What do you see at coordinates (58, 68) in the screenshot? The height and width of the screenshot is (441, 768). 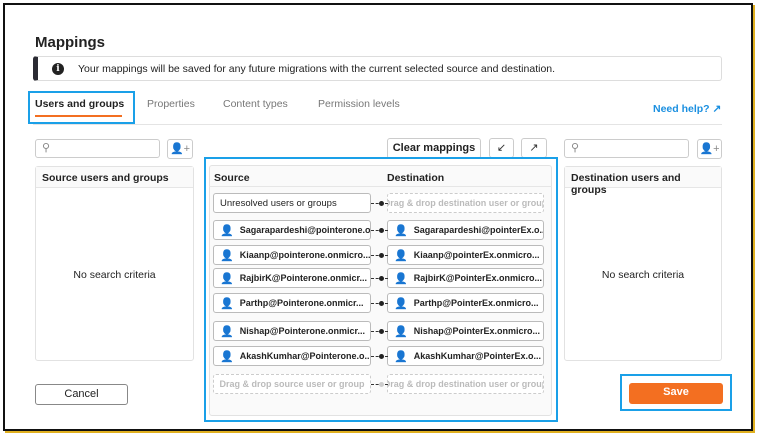 I see `info-icon: i` at bounding box center [58, 68].